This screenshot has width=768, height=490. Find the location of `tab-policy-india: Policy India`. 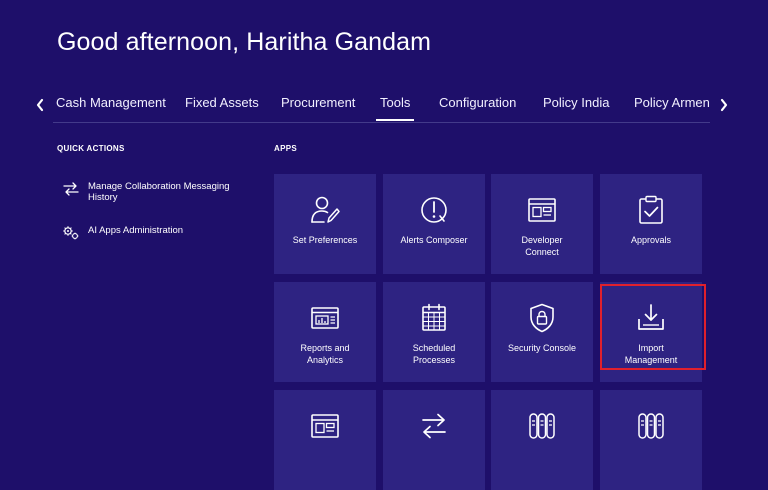

tab-policy-india: Policy India is located at coordinates (576, 102).